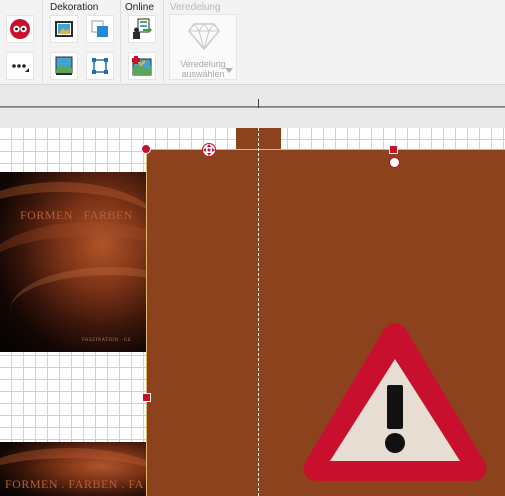  Describe the element at coordinates (204, 37) in the screenshot. I see `diamond-icon` at that location.